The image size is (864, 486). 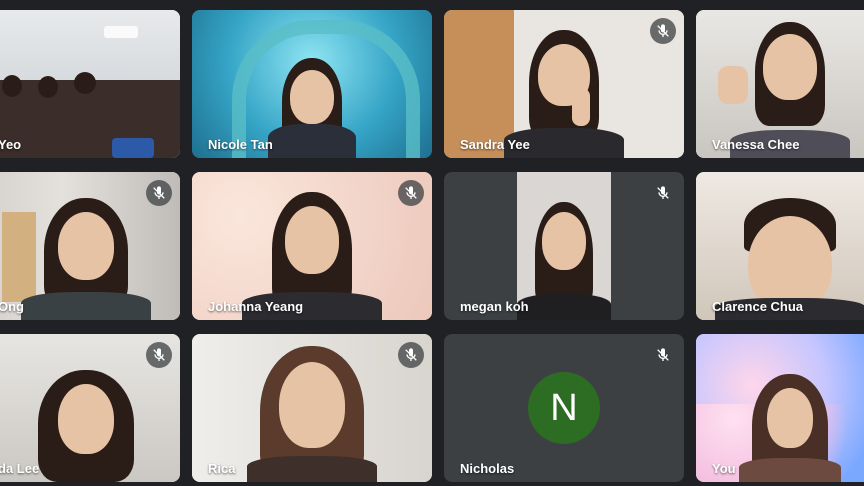 I want to click on participant-name: Vanessa Chee, so click(x=756, y=144).